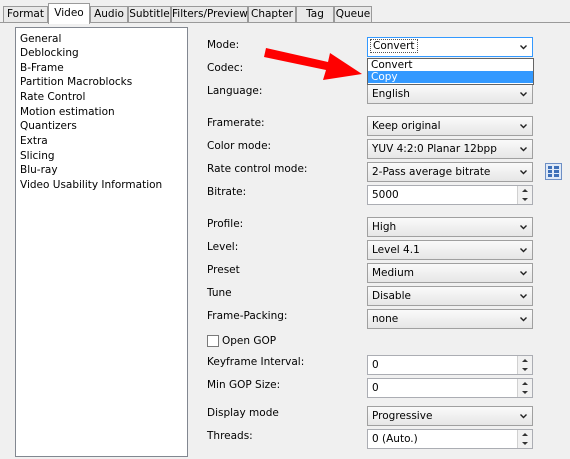 This screenshot has height=459, width=570. I want to click on tab-chapter: Chapter, so click(272, 14).